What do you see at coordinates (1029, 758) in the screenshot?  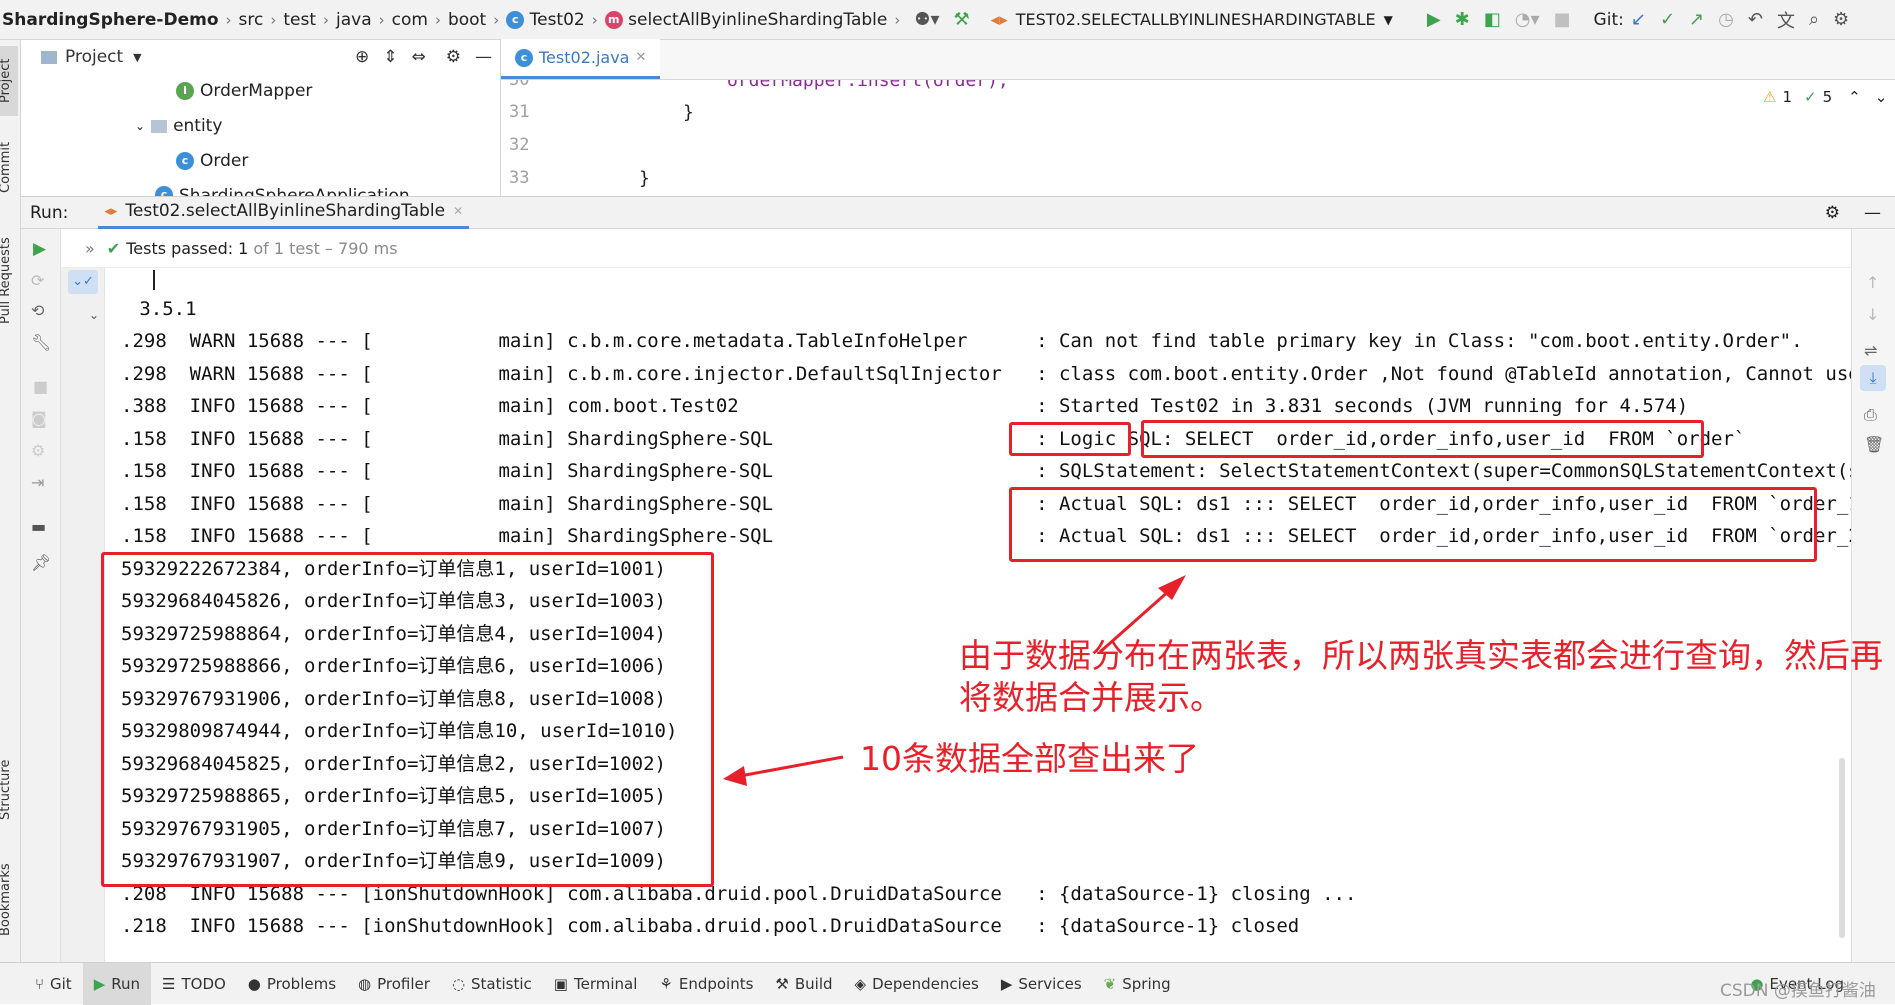 I see `annotation-note-ten-rows: 10条数据全部查出来了` at bounding box center [1029, 758].